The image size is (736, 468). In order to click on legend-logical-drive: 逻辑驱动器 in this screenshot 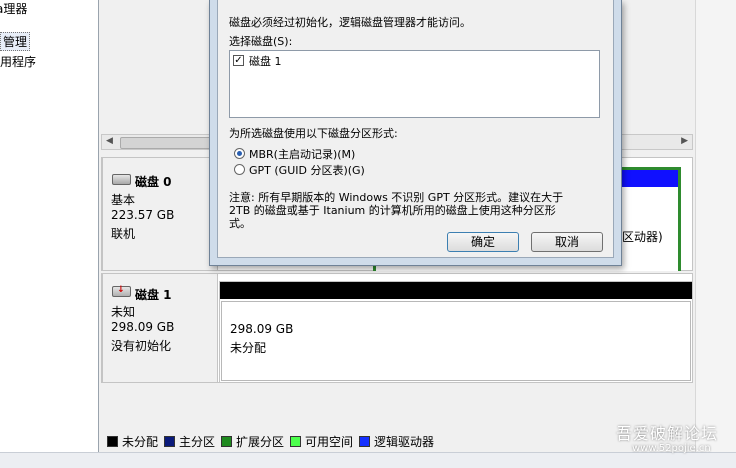, I will do `click(396, 441)`.